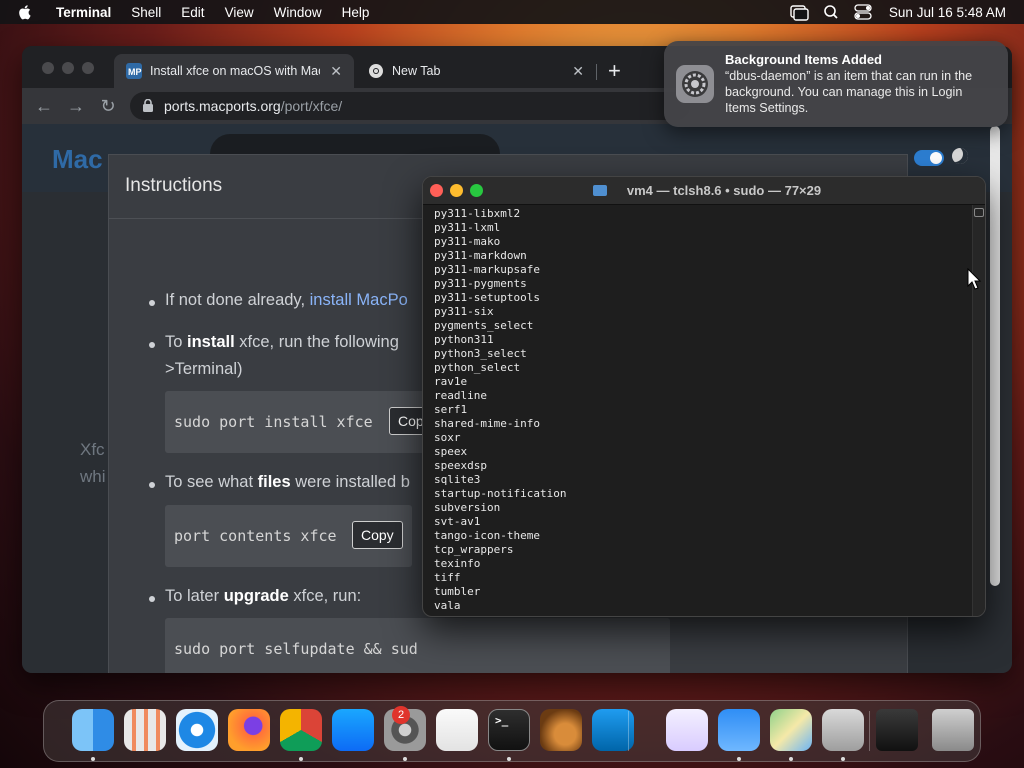  What do you see at coordinates (979, 212) in the screenshot?
I see `scroll-marker-icon` at bounding box center [979, 212].